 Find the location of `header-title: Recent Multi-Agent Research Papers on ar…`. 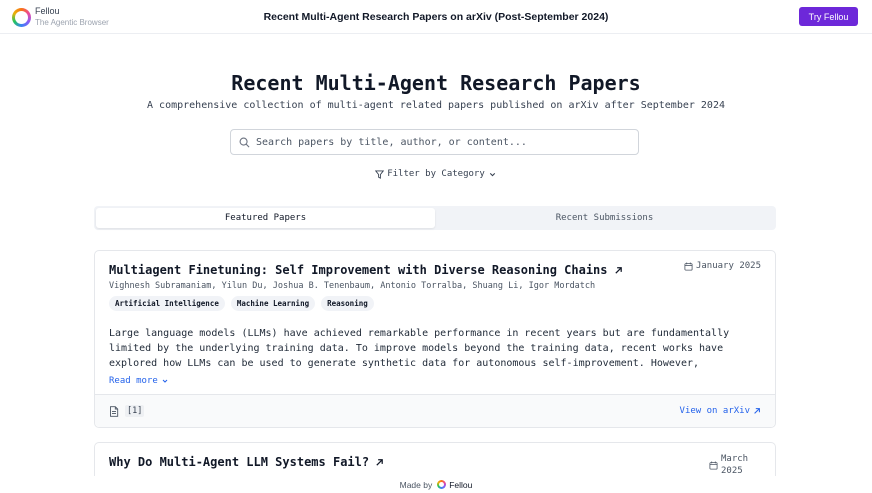

header-title: Recent Multi-Agent Research Papers on ar… is located at coordinates (436, 17).